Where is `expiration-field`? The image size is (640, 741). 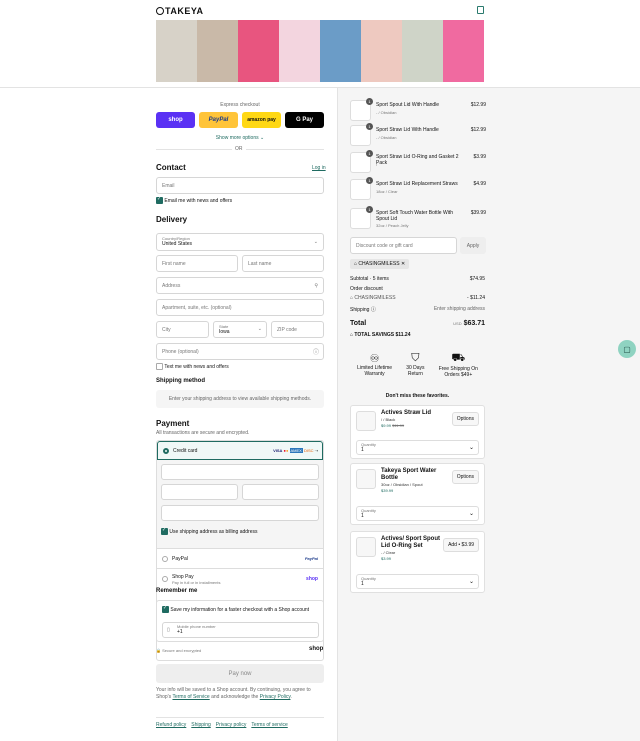 expiration-field is located at coordinates (199, 492).